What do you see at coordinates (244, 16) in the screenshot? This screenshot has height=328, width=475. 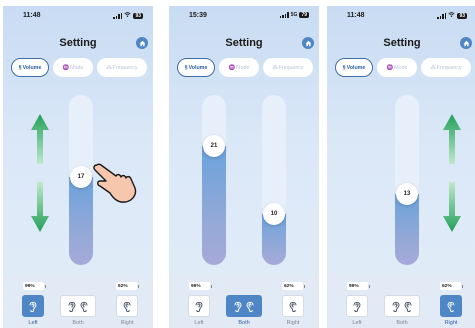 I see `status-bar: 15:39 5G 79` at bounding box center [244, 16].